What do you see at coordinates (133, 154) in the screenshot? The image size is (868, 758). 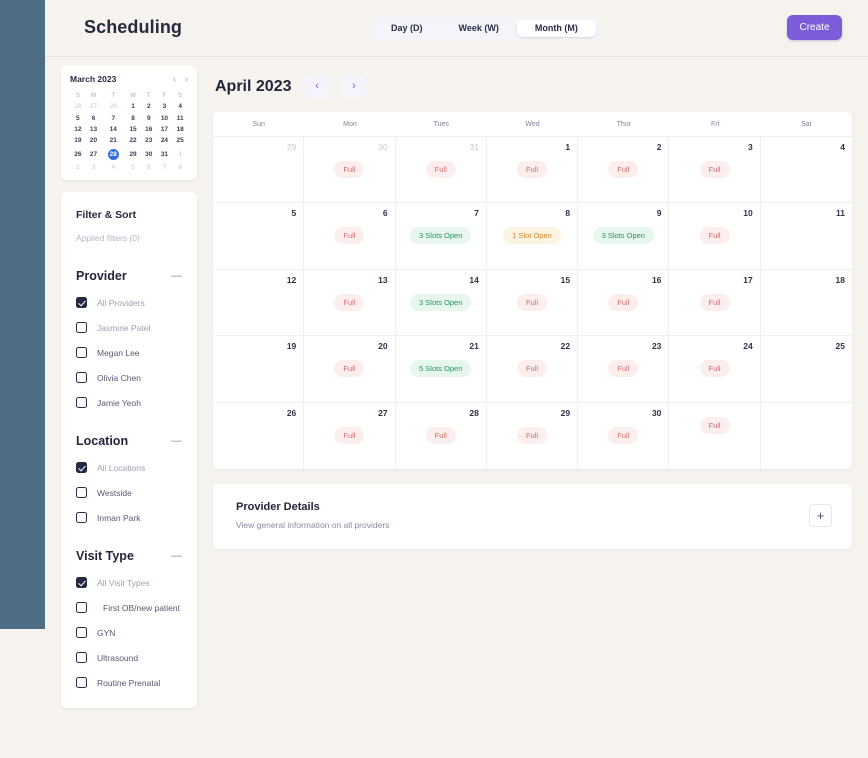 I see `mini-calendar-day: 29` at bounding box center [133, 154].